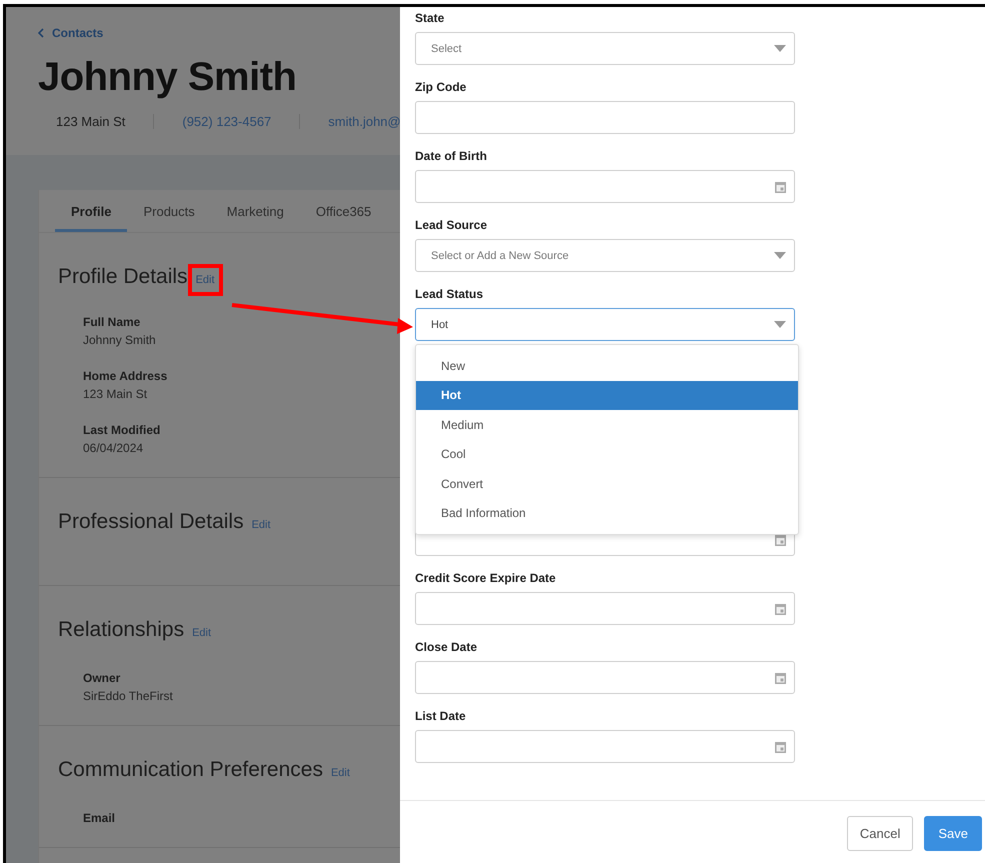 This screenshot has height=863, width=985. What do you see at coordinates (41, 33) in the screenshot?
I see `chevron-left-icon` at bounding box center [41, 33].